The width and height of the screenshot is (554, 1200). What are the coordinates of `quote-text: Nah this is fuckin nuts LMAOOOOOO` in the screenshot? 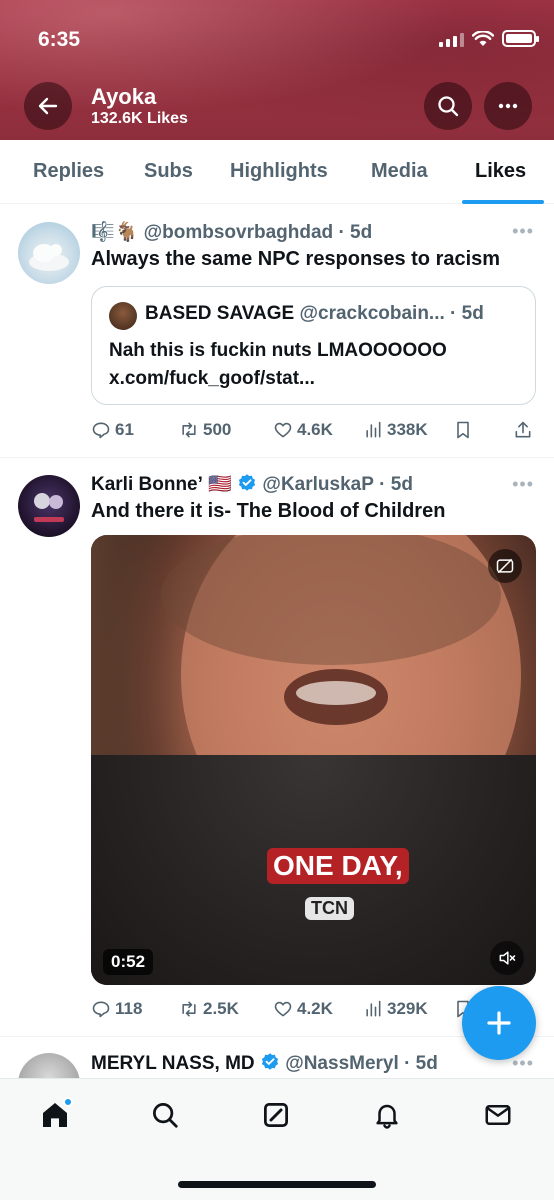 It's located at (278, 350).